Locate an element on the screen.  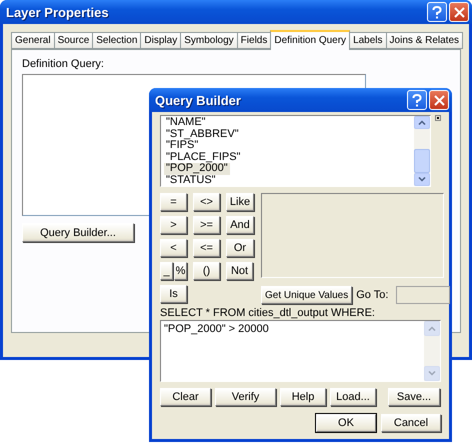
scrollbar is located at coordinates (422, 151).